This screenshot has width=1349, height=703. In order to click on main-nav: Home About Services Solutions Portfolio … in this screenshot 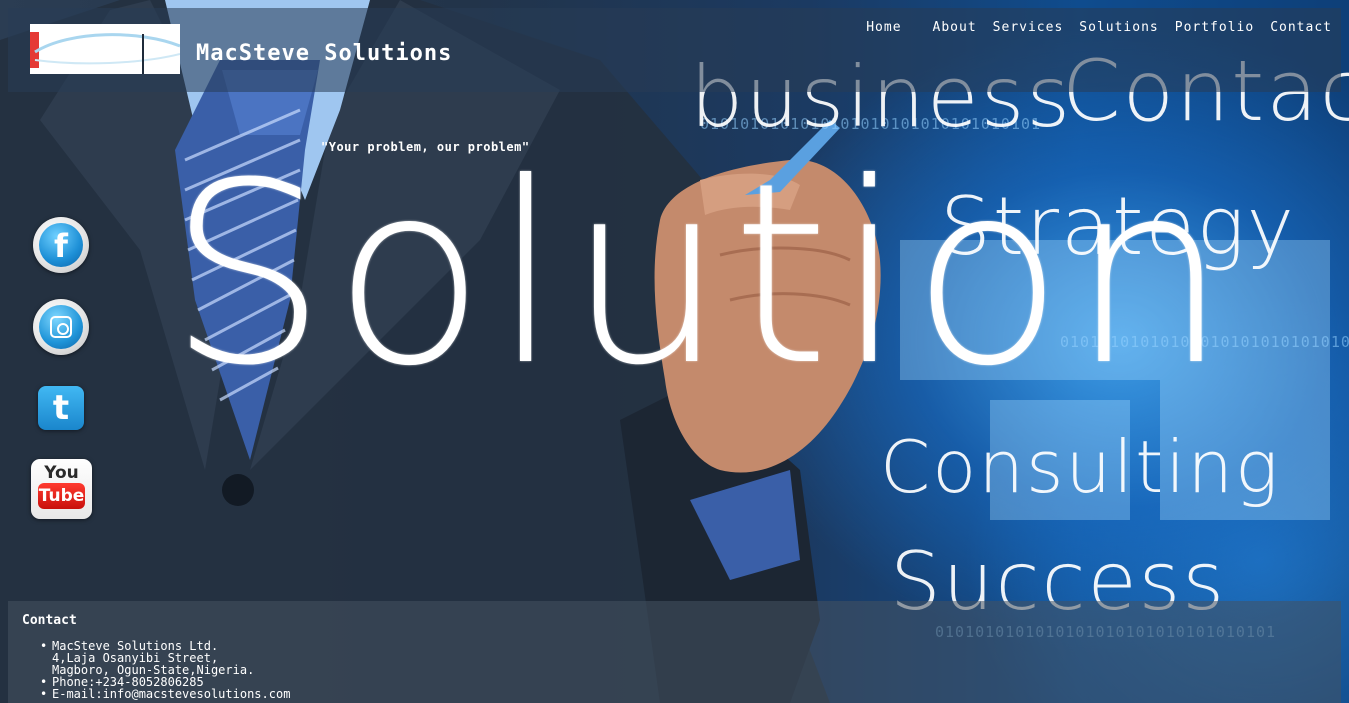, I will do `click(1099, 27)`.